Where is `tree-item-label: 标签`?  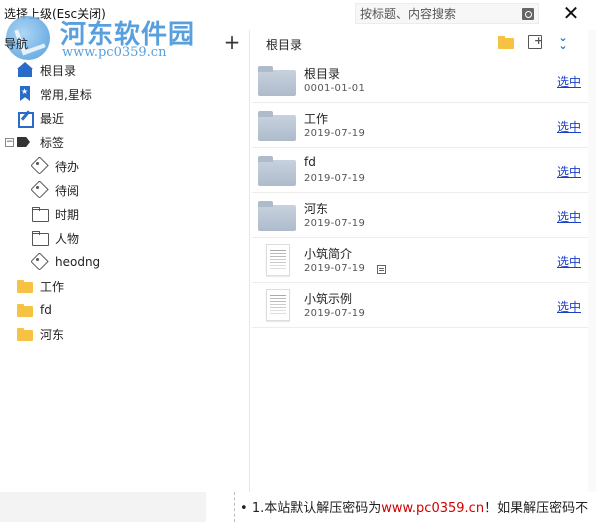
tree-item-label: 标签 is located at coordinates (52, 142).